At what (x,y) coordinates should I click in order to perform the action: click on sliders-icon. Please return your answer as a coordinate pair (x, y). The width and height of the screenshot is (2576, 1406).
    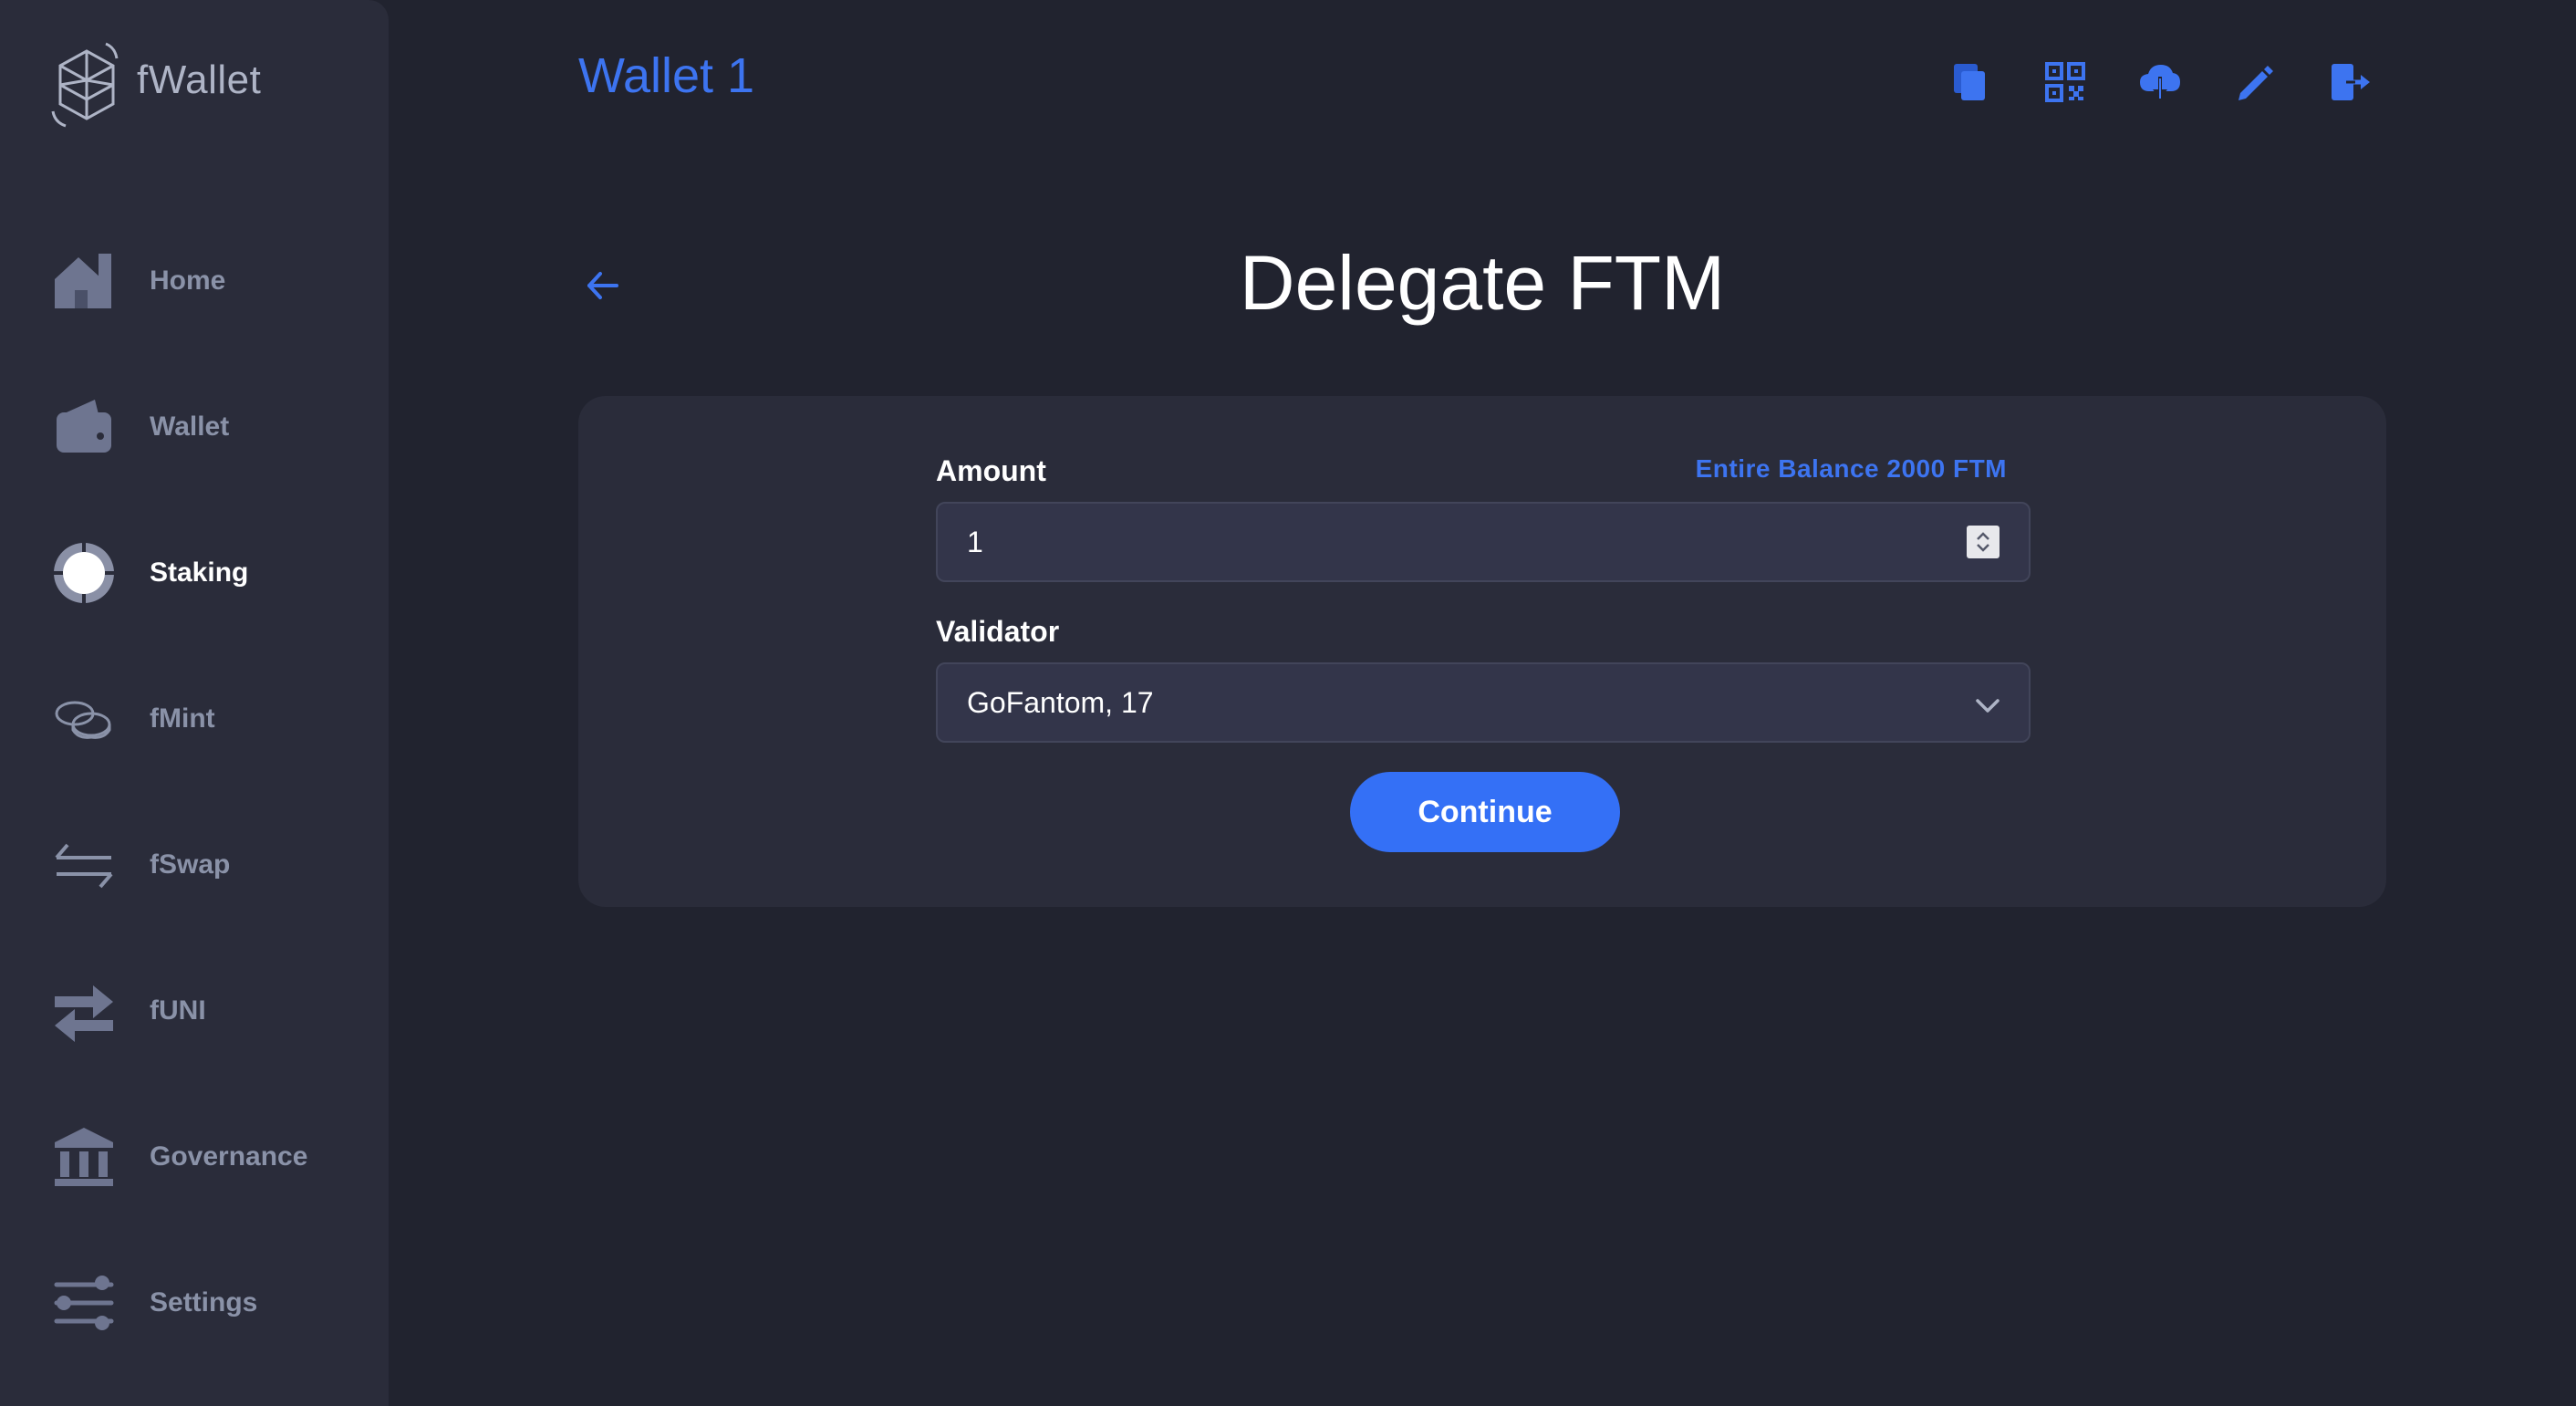
    Looking at the image, I should click on (84, 1303).